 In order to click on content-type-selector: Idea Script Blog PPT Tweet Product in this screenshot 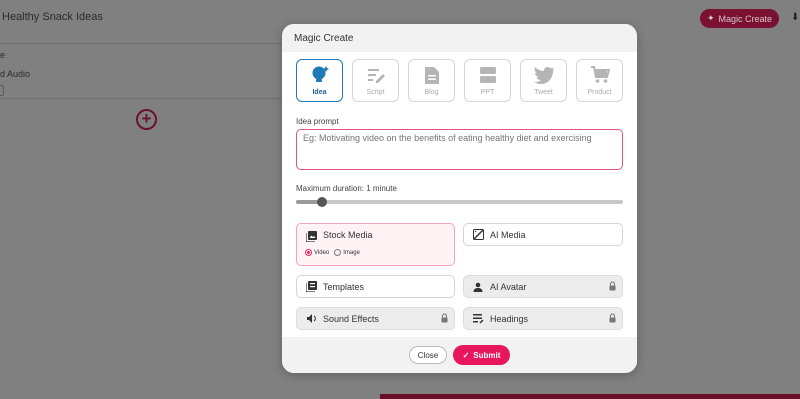, I will do `click(459, 80)`.